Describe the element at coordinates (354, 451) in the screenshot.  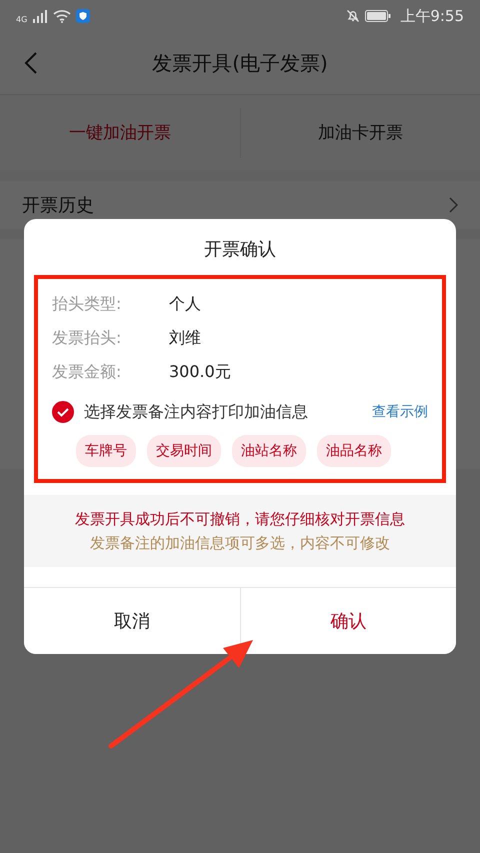
I see `info-tag: 油品名称` at that location.